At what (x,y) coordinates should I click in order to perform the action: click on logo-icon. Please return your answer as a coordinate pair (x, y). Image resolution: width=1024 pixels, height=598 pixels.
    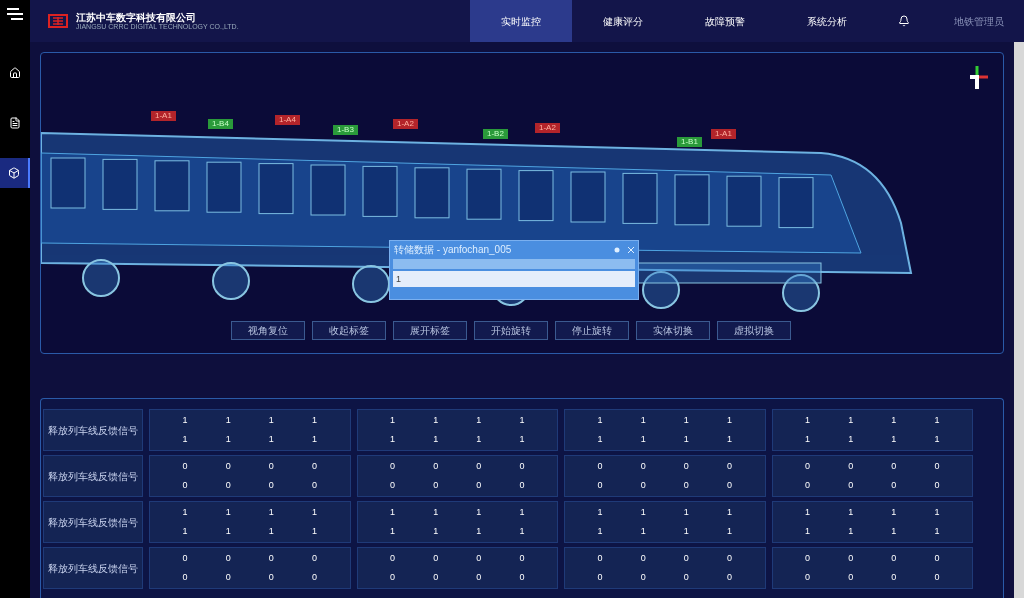
    Looking at the image, I should click on (58, 21).